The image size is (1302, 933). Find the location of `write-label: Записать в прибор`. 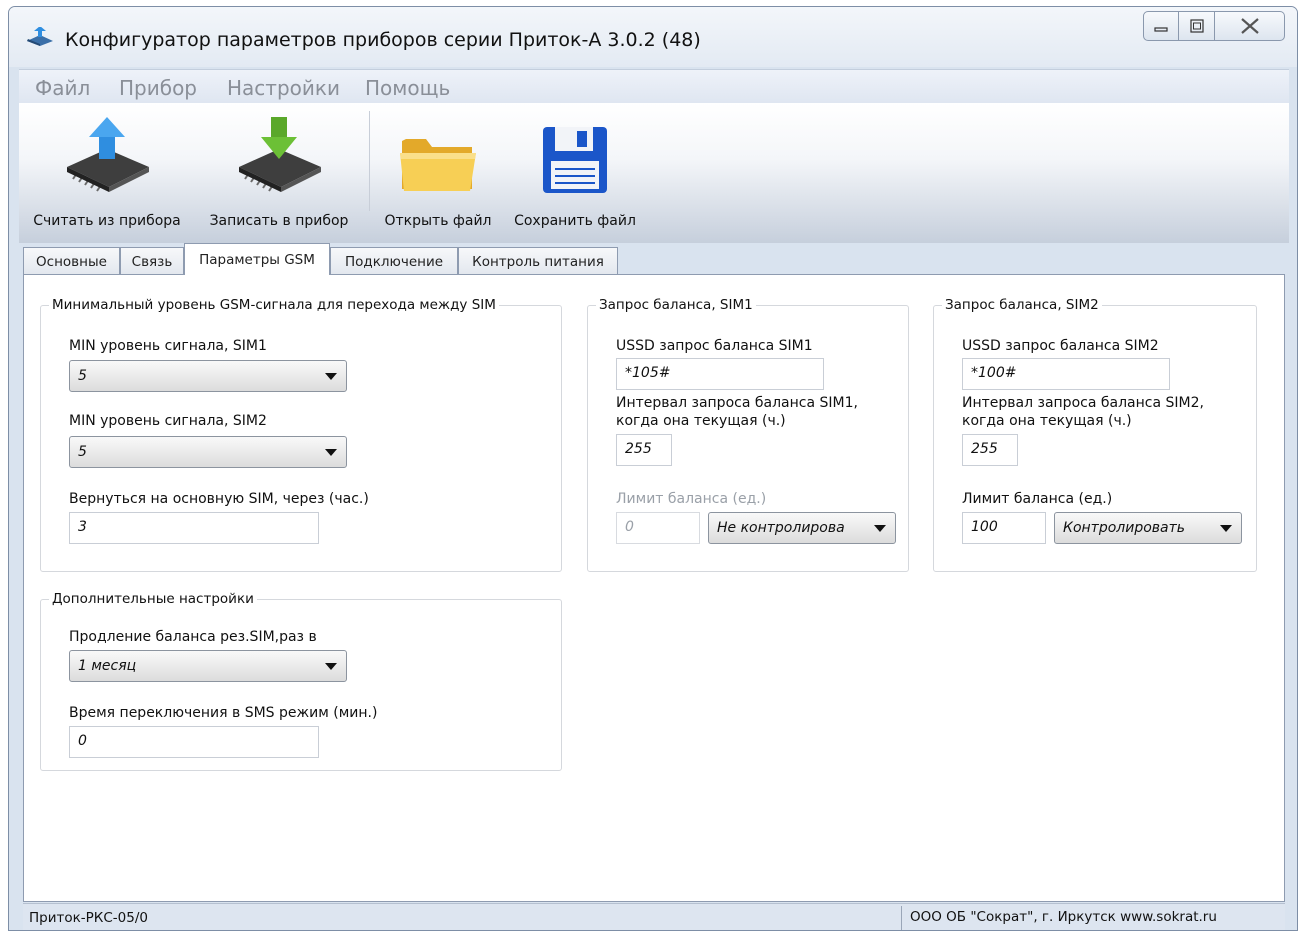

write-label: Записать в прибор is located at coordinates (279, 221).